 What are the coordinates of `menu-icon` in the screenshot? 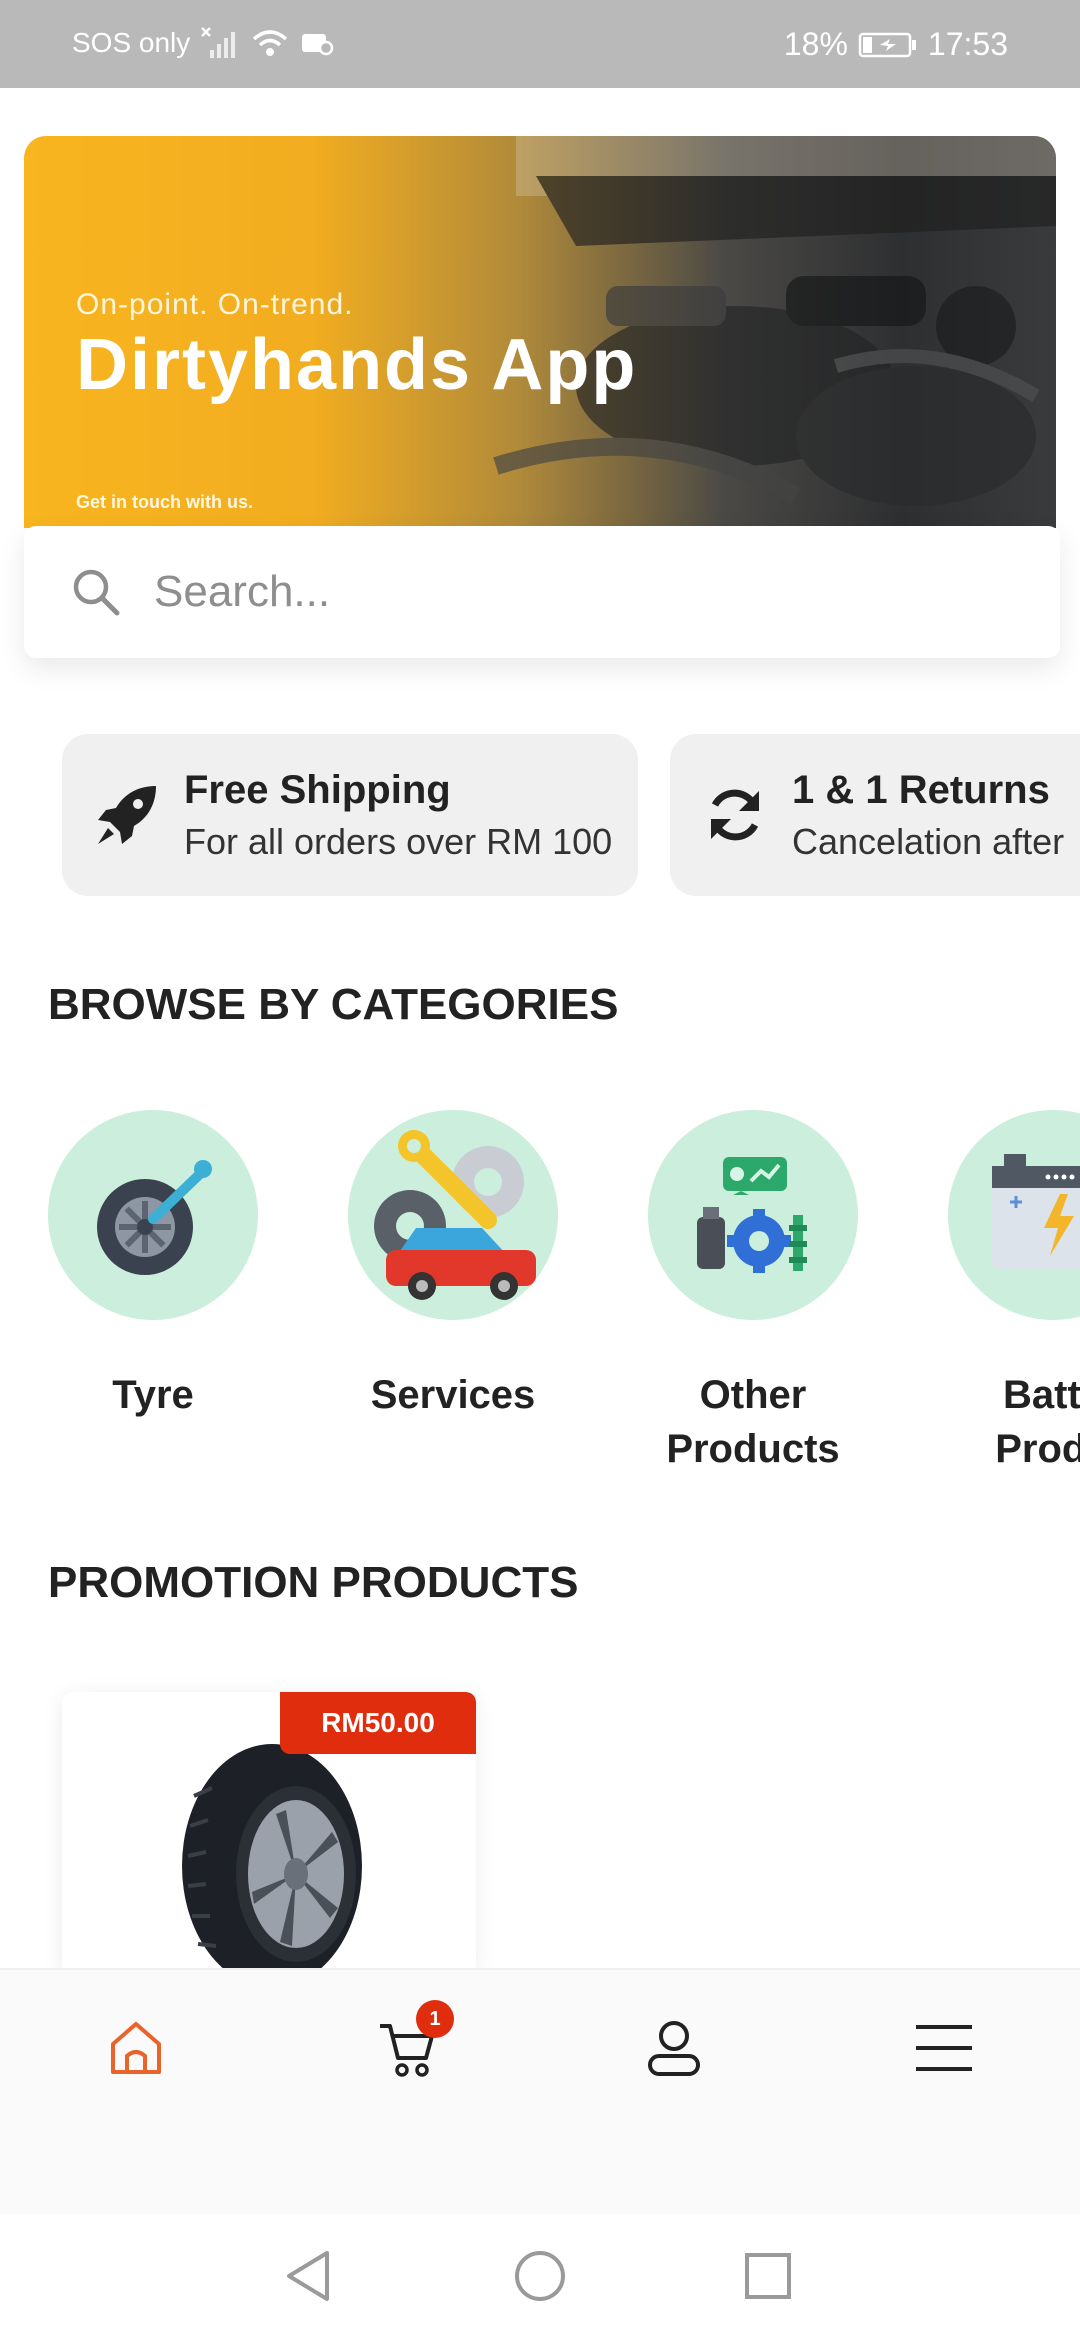 It's located at (944, 2050).